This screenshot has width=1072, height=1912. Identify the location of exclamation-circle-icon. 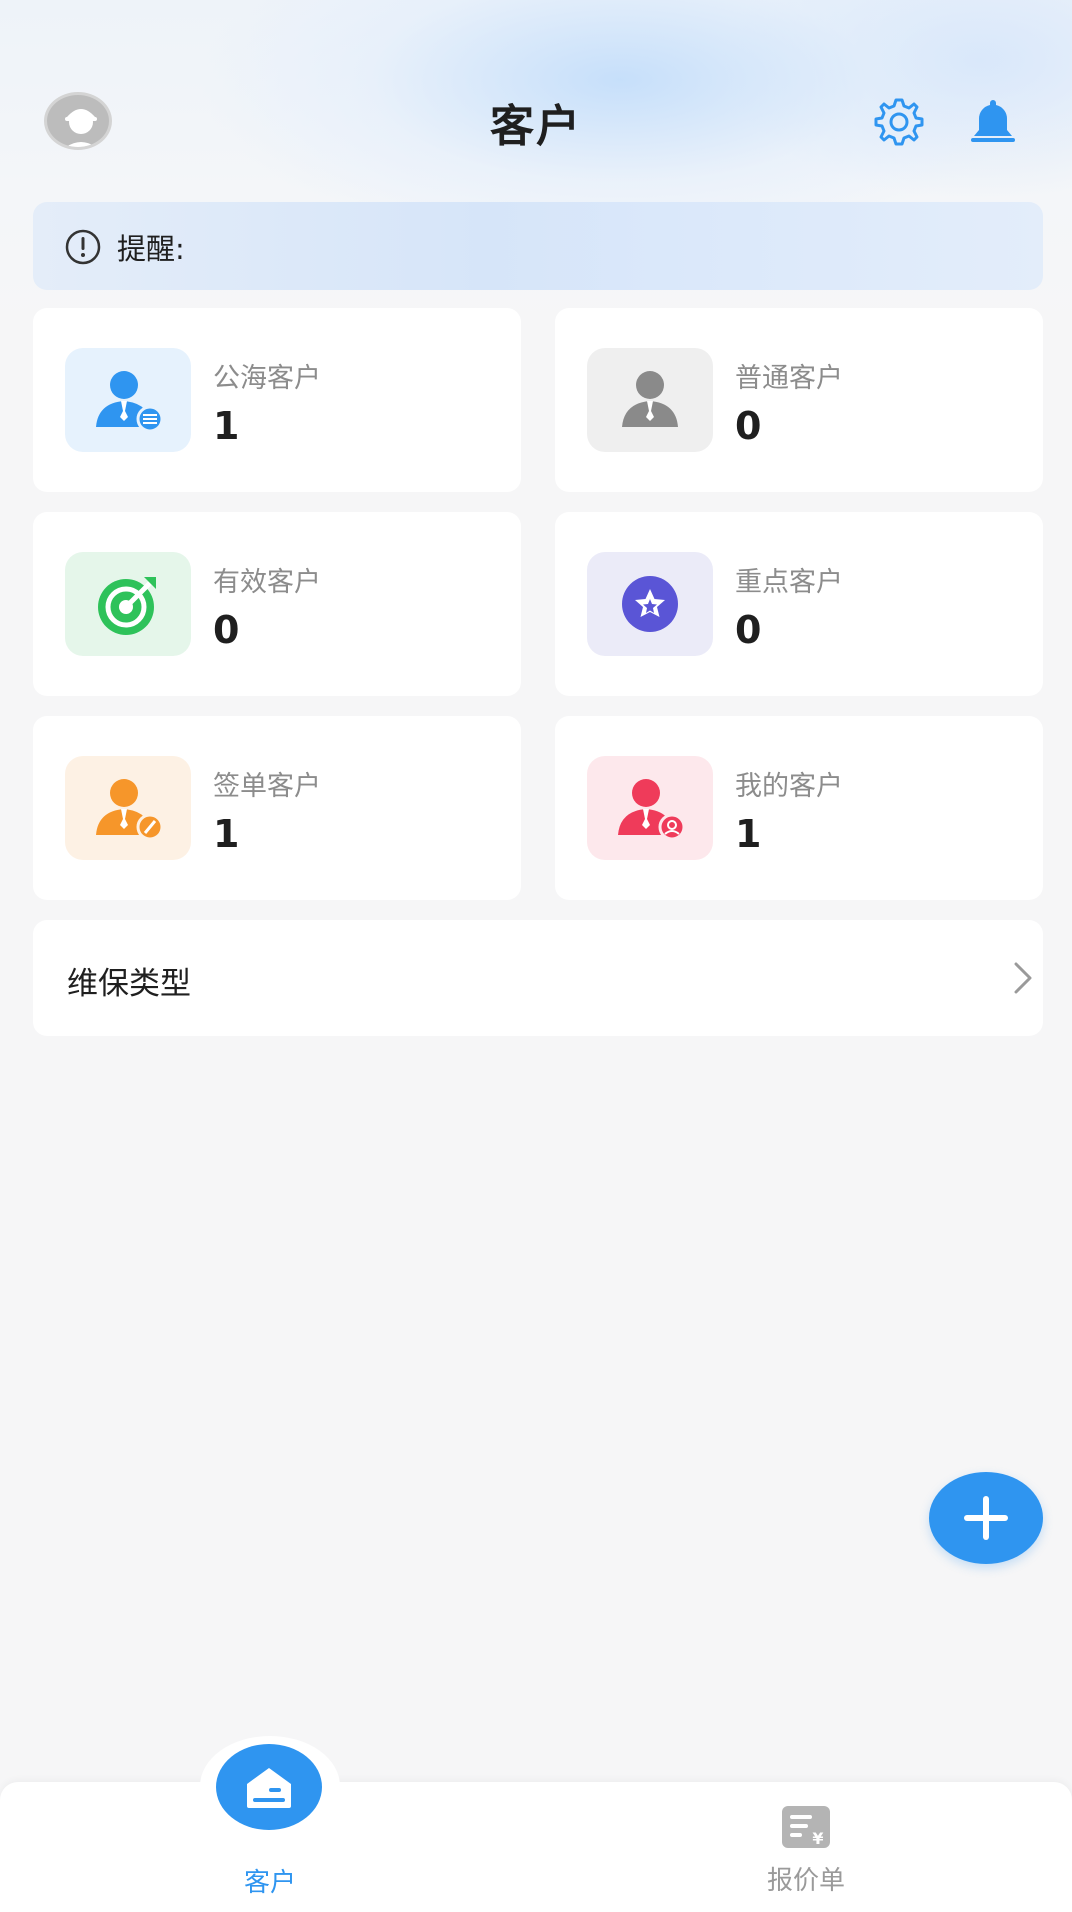
(83, 247).